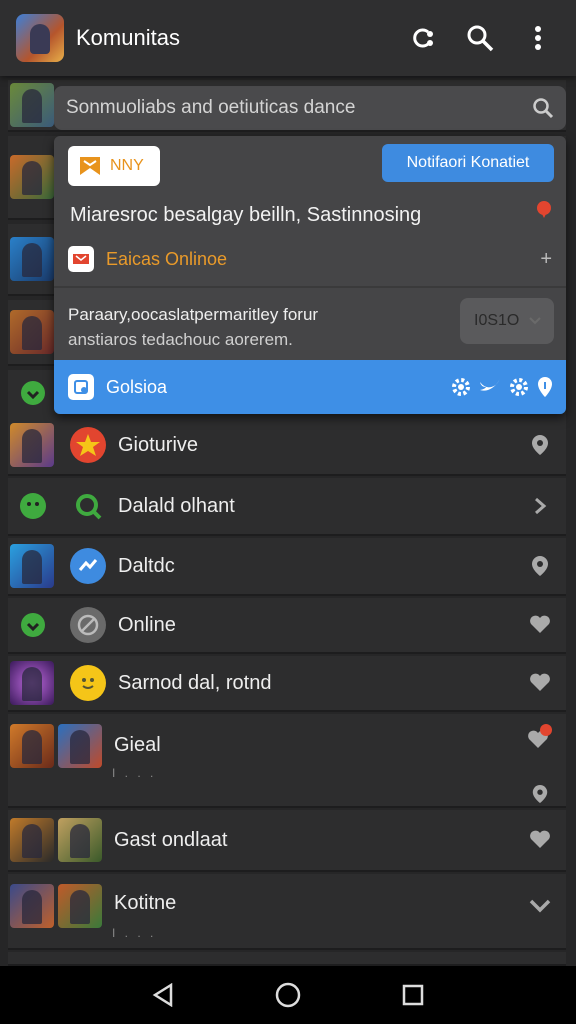  What do you see at coordinates (287, 684) in the screenshot?
I see `list-item: Sarnod dal, rotnd` at bounding box center [287, 684].